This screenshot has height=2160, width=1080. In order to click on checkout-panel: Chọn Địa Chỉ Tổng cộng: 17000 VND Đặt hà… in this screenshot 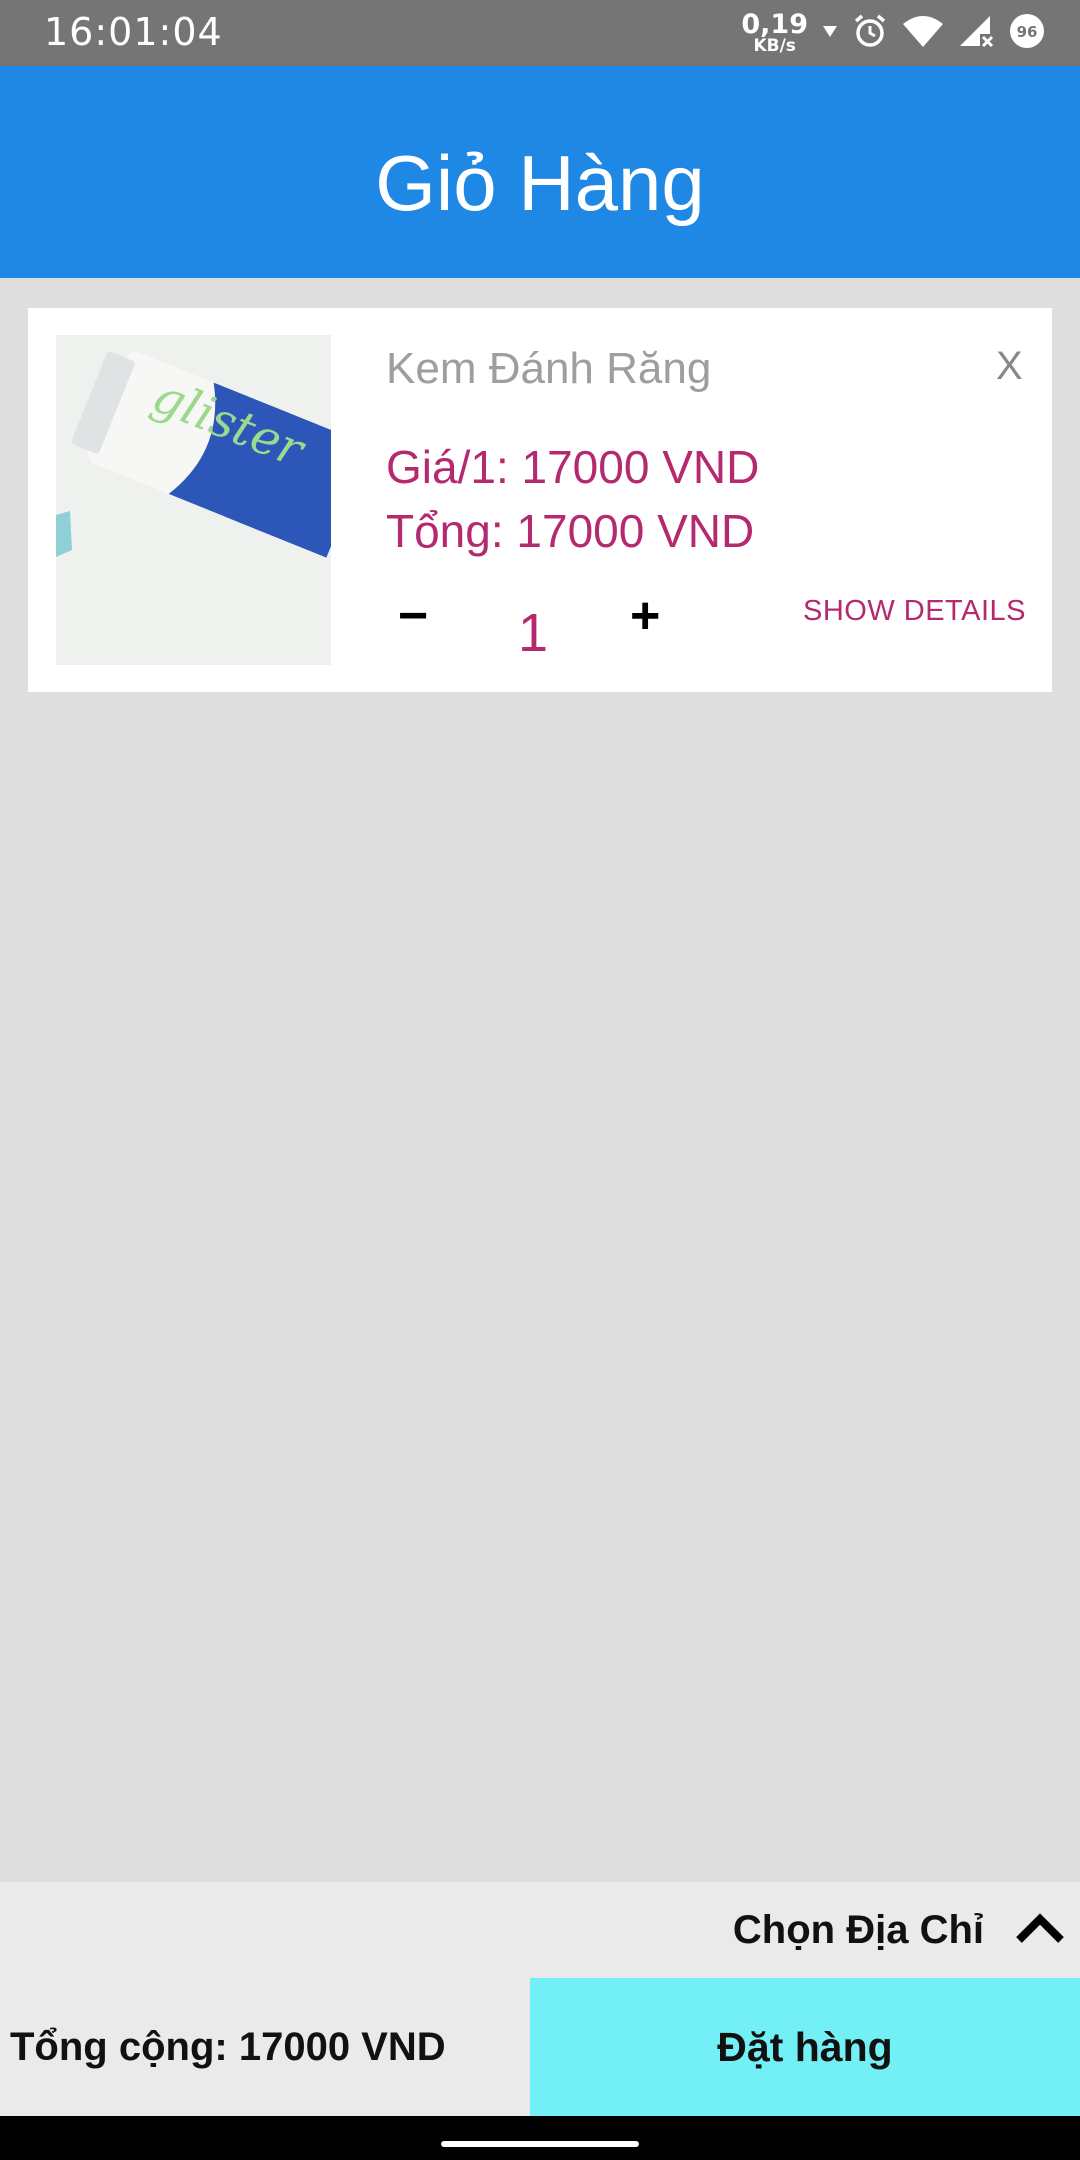, I will do `click(540, 1999)`.